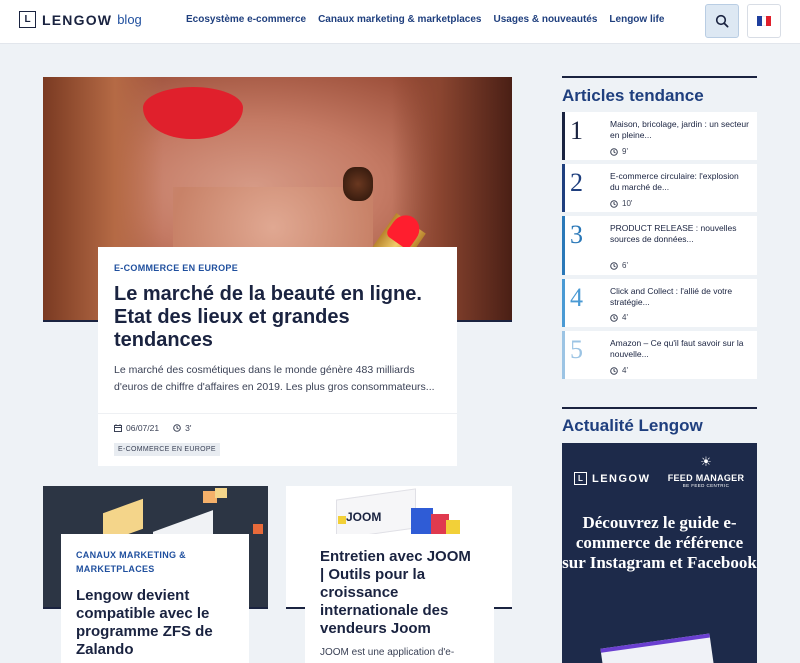 The width and height of the screenshot is (800, 663). I want to click on nav-lengow-life: Lengow life, so click(636, 19).